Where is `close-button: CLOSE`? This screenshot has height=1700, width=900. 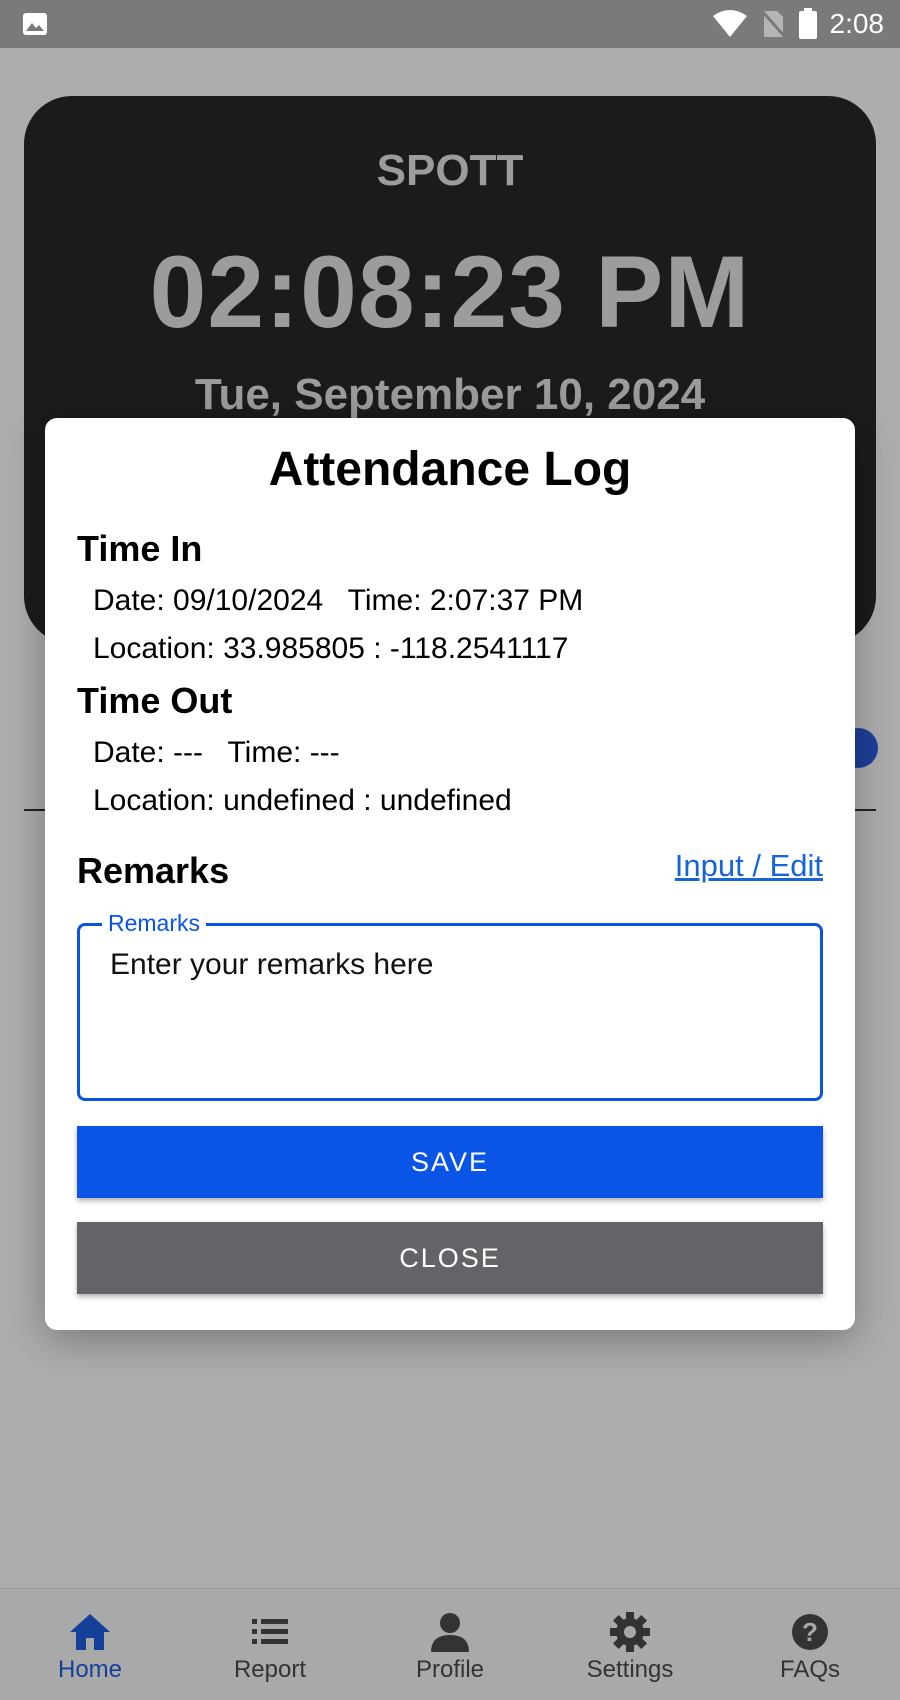
close-button: CLOSE is located at coordinates (450, 1258).